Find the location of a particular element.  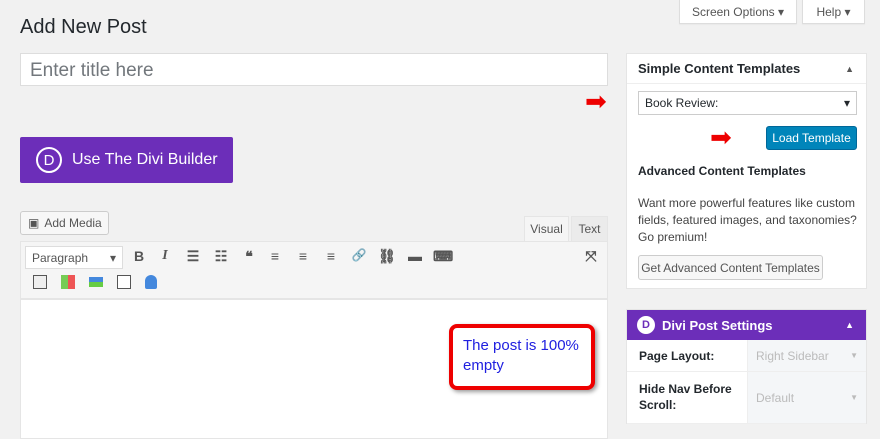

add-media-button: ▣ Add Media is located at coordinates (64, 223).